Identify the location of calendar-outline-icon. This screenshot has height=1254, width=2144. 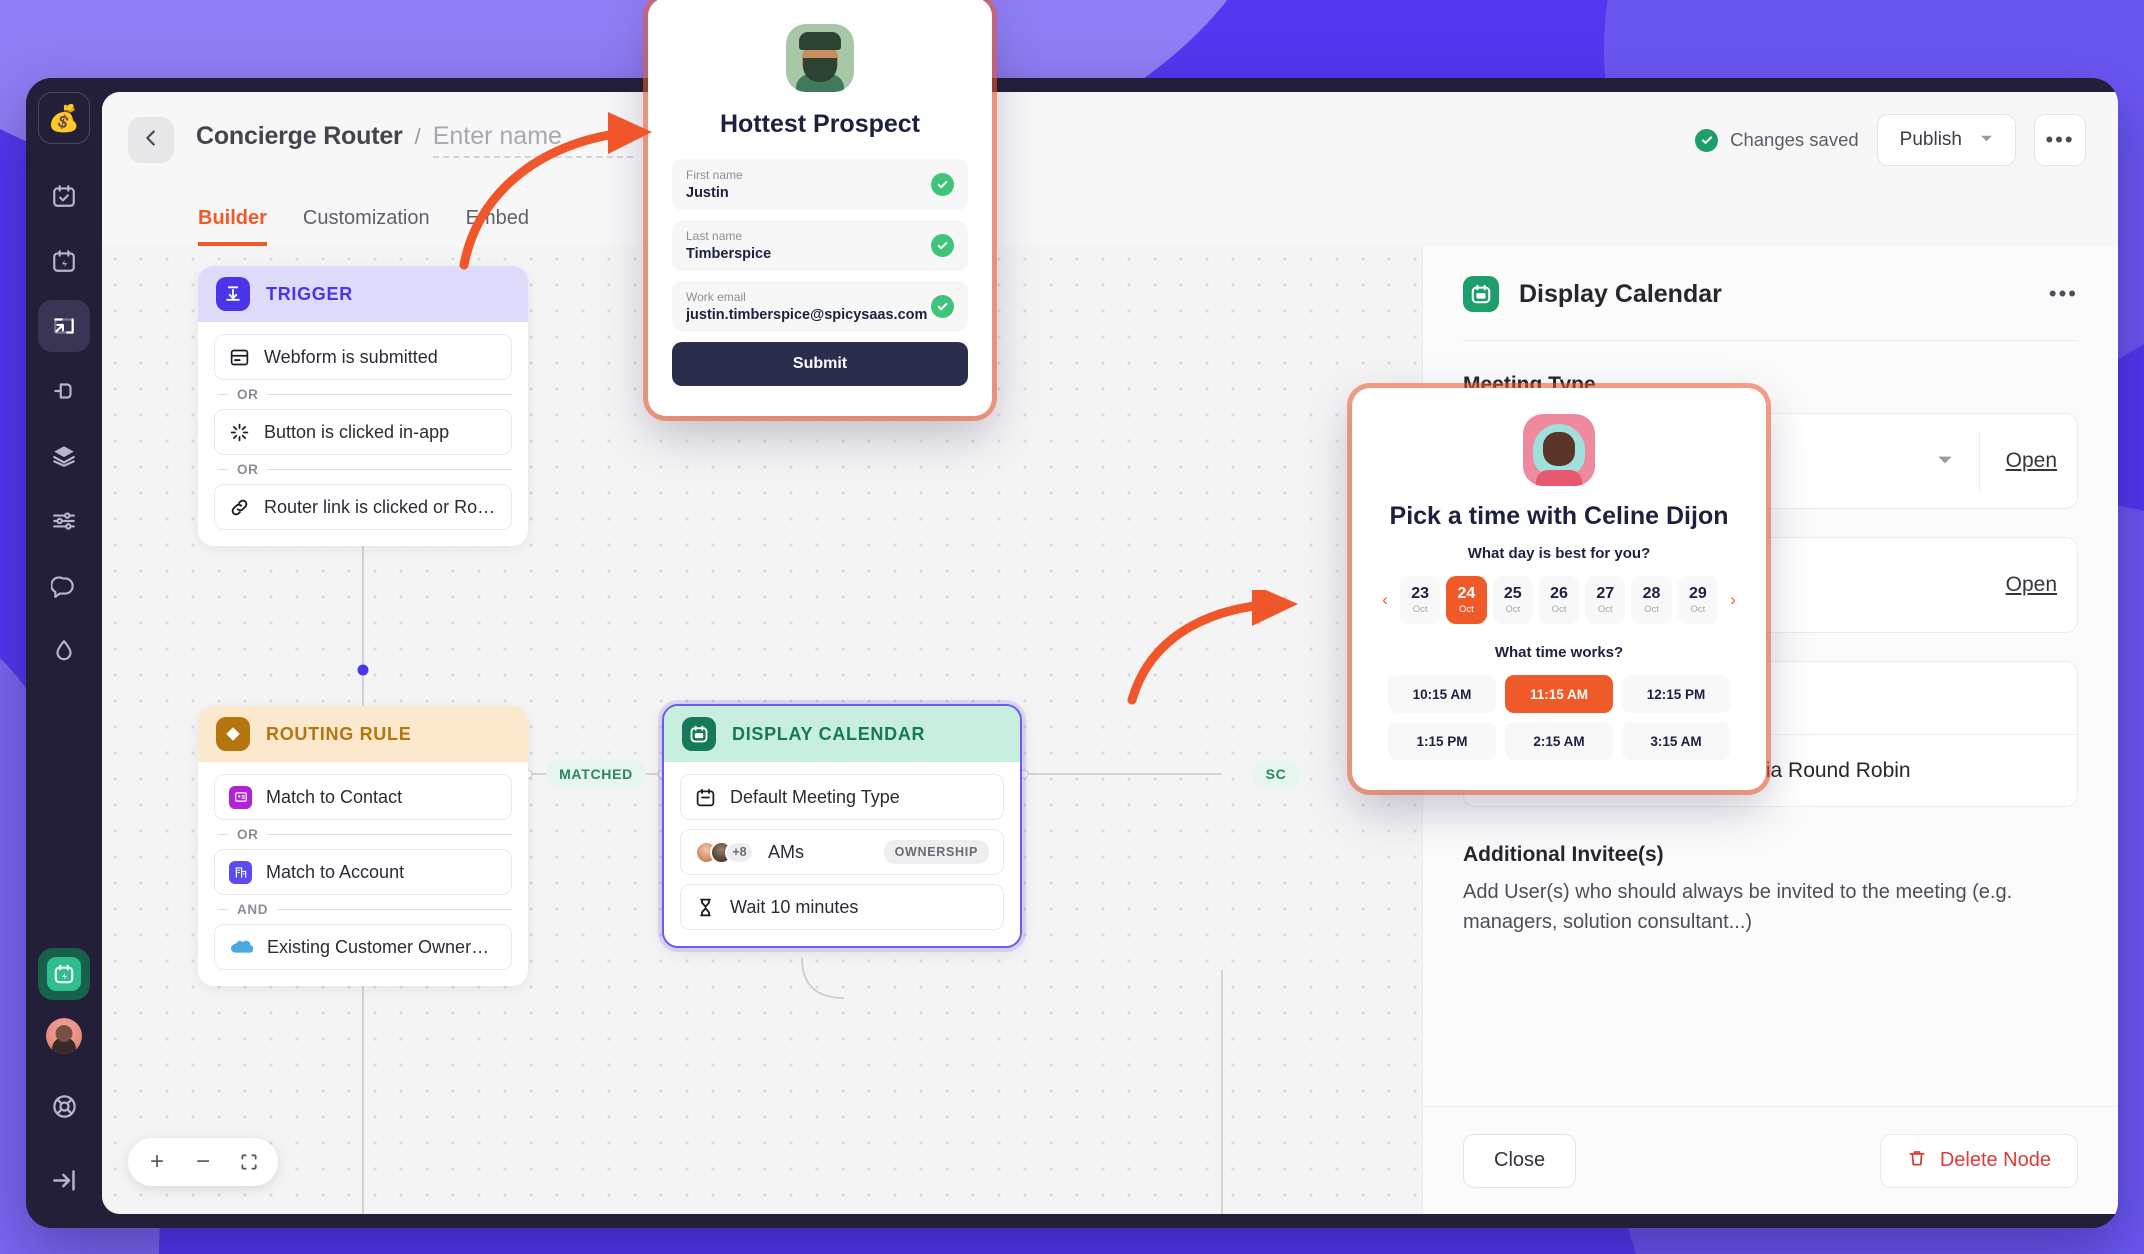
(705, 797).